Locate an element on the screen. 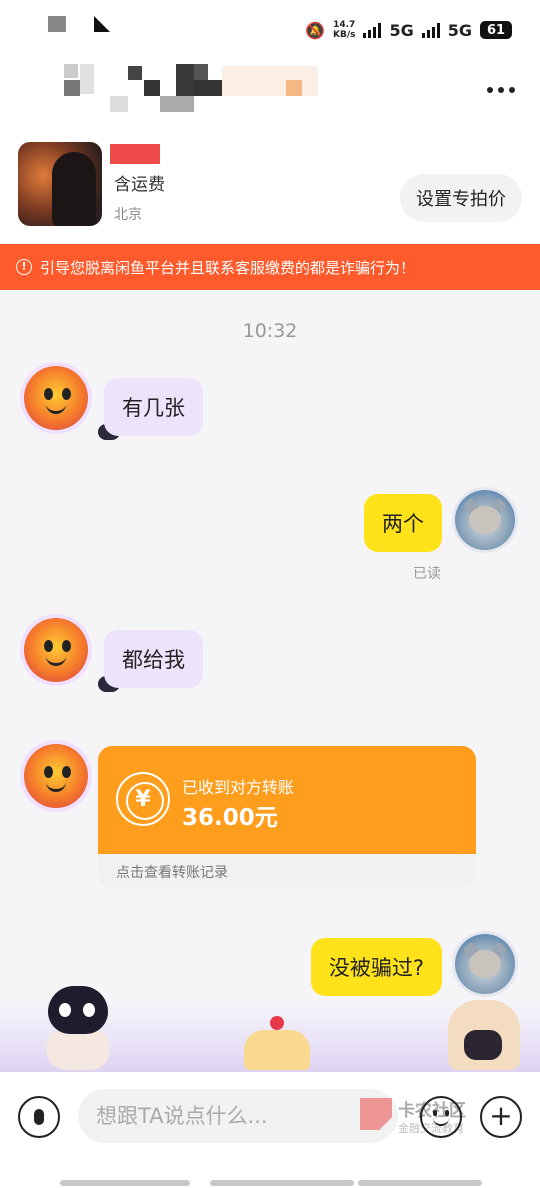 This screenshot has height=1188, width=540. alert-icon: ! is located at coordinates (24, 267).